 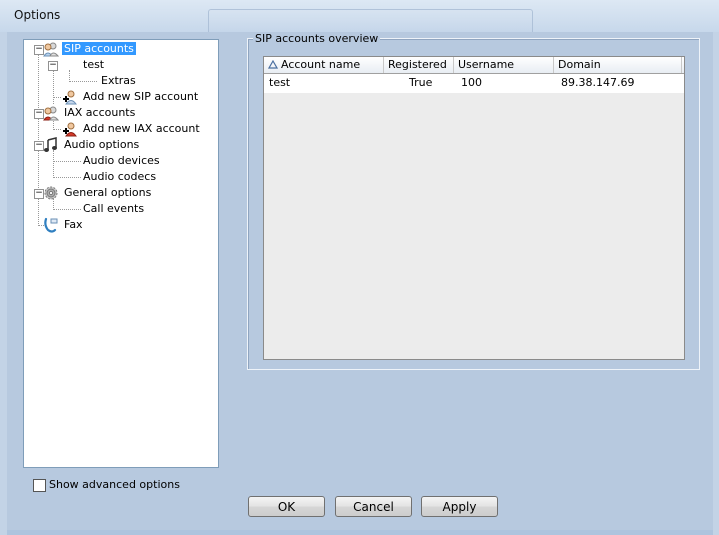 What do you see at coordinates (3, 283) in the screenshot?
I see `window-border-left` at bounding box center [3, 283].